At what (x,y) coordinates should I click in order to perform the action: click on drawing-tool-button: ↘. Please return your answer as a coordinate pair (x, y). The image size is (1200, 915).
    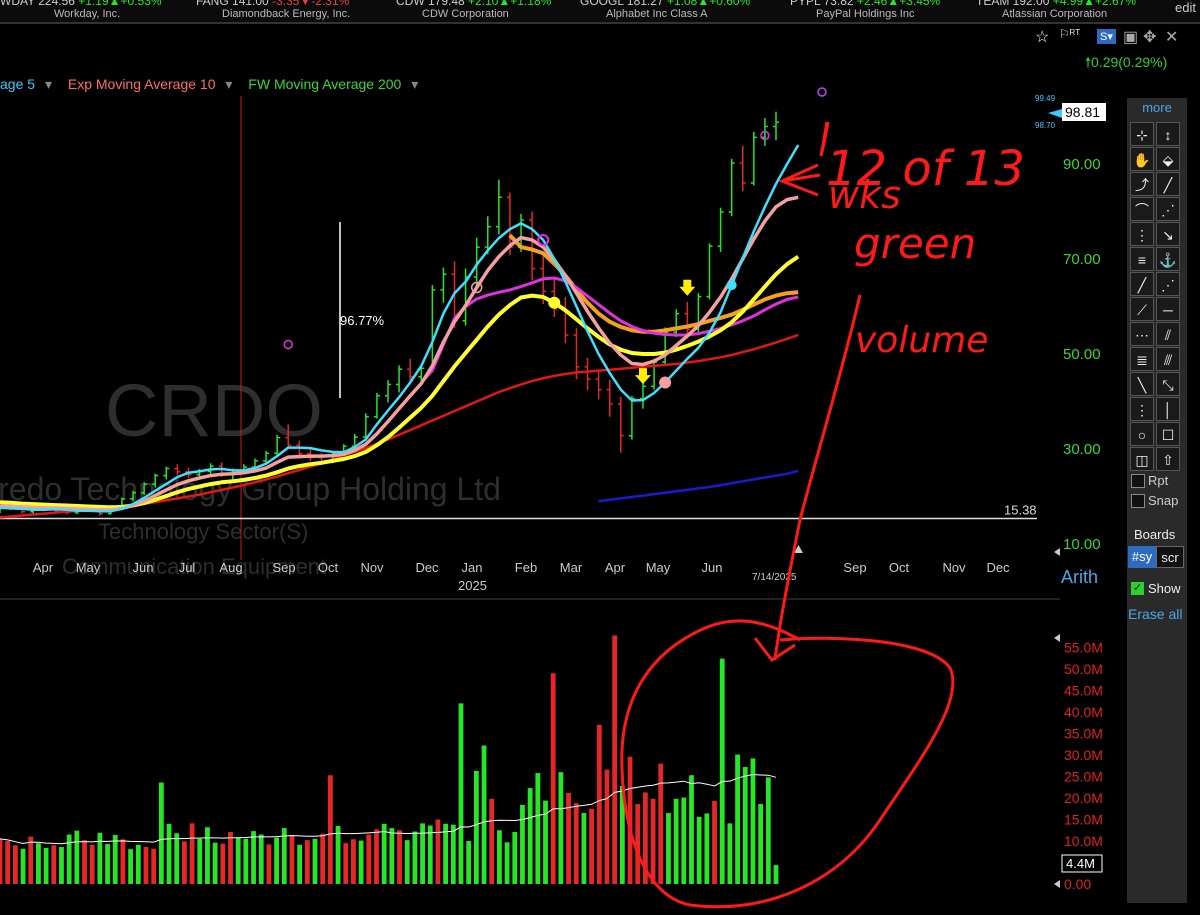
    Looking at the image, I should click on (1168, 234).